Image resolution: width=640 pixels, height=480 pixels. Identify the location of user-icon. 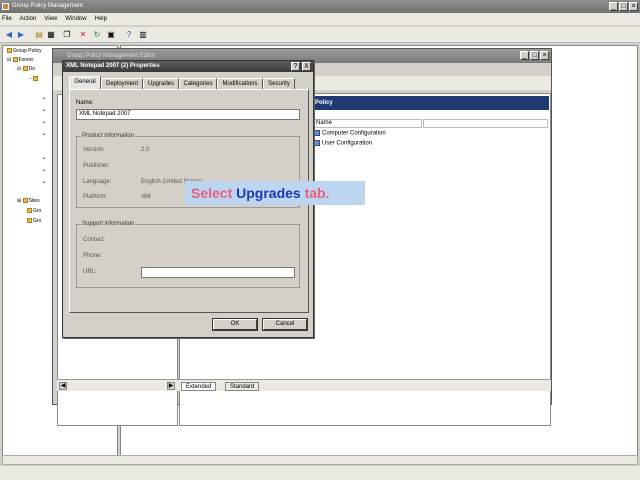
(317, 143).